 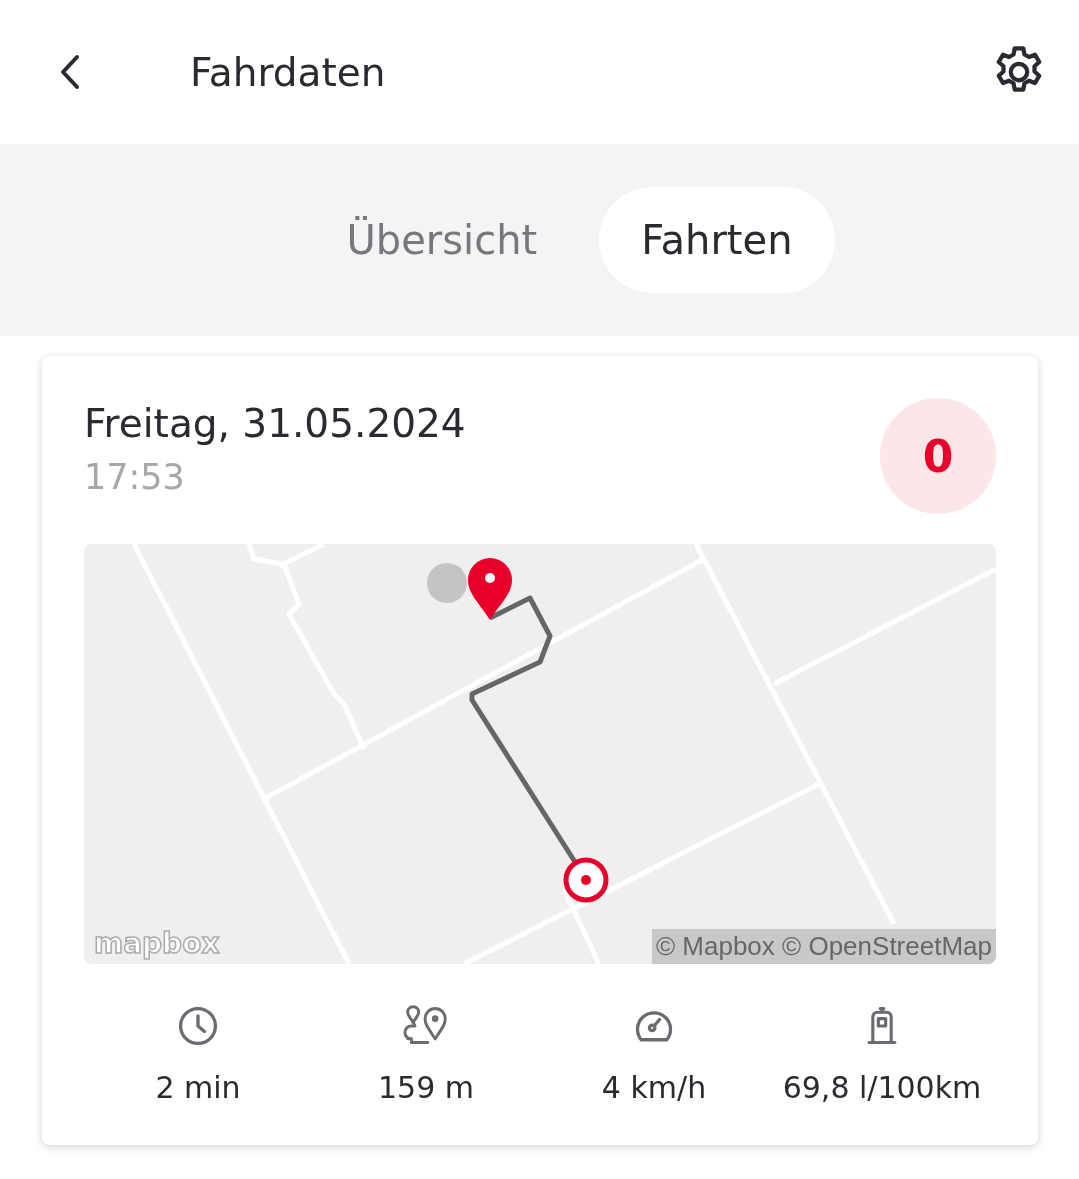 I want to click on map-attribution: © Mapbox © OpenStreetMap, so click(x=823, y=946).